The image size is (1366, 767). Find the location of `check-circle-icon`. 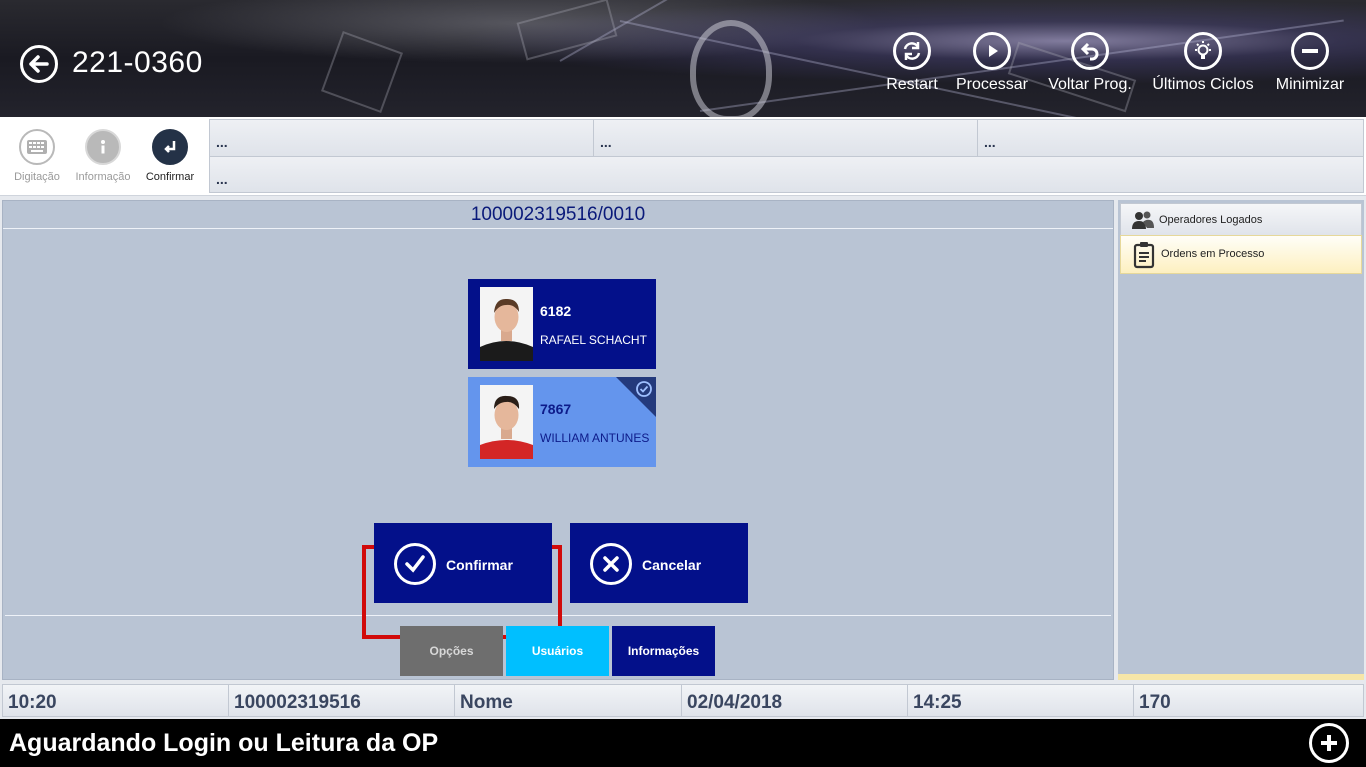

check-circle-icon is located at coordinates (644, 389).